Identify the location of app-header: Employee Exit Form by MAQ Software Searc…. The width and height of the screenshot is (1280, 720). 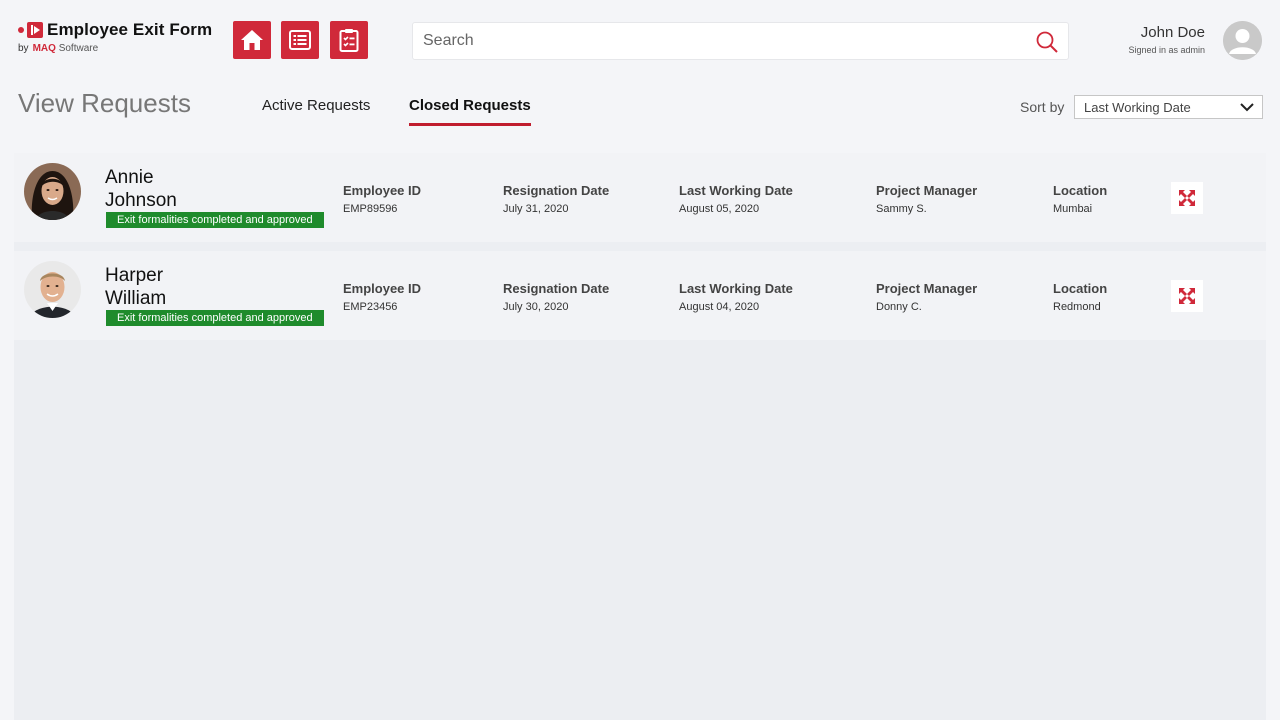
(640, 40).